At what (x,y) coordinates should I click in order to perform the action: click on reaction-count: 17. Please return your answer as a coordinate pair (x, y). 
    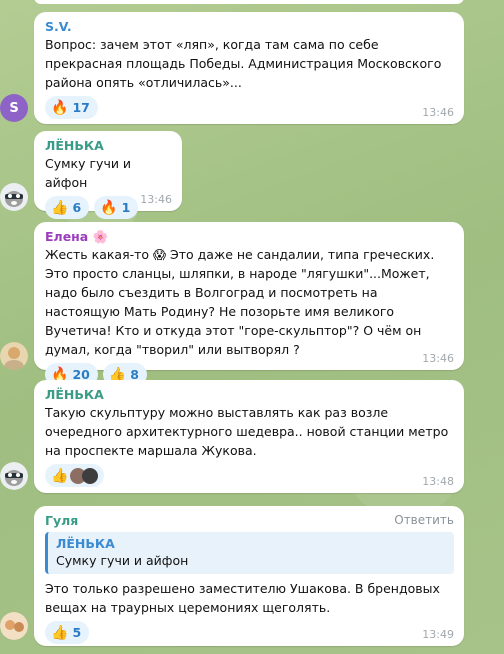
    Looking at the image, I should click on (81, 107).